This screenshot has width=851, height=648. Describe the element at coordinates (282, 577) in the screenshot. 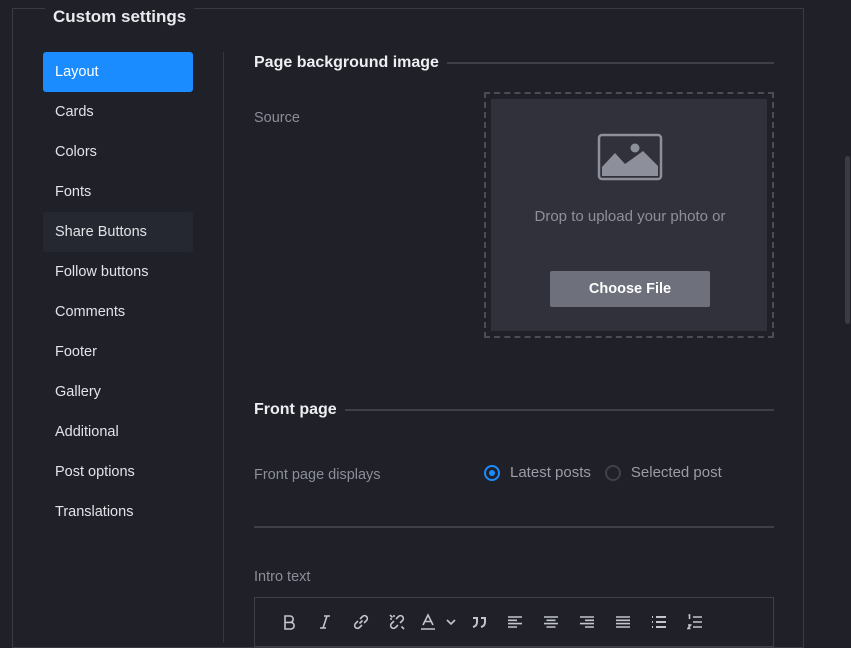

I see `intro-text-label: Intro text` at that location.